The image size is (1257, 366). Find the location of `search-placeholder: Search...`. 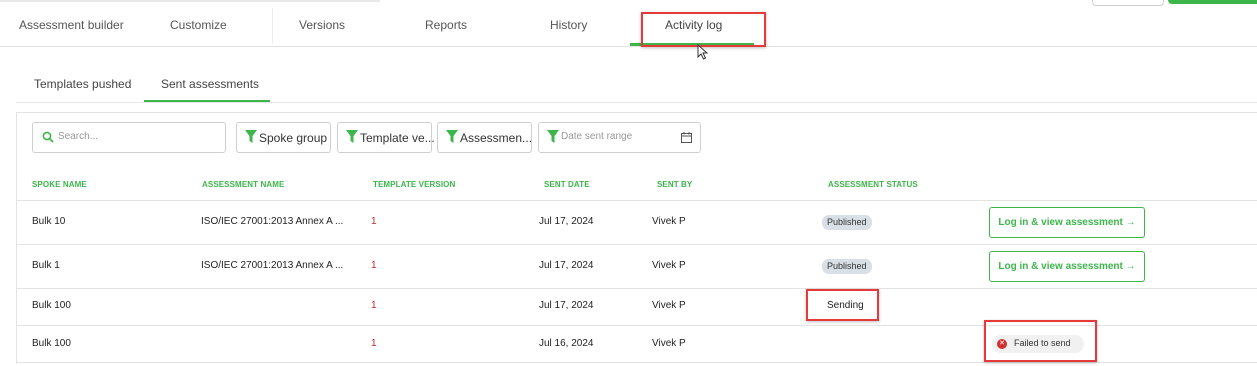

search-placeholder: Search... is located at coordinates (78, 136).